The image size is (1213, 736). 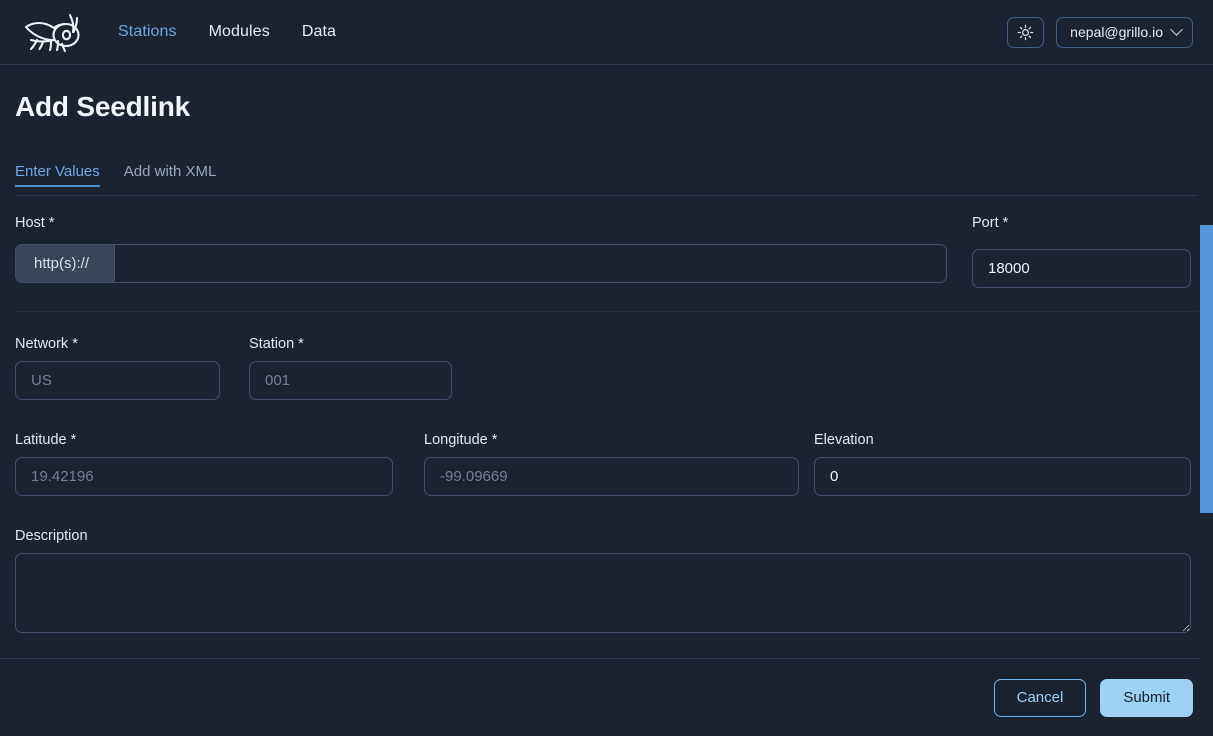 I want to click on user-email-label: nepal@grillo.io, so click(x=1116, y=32).